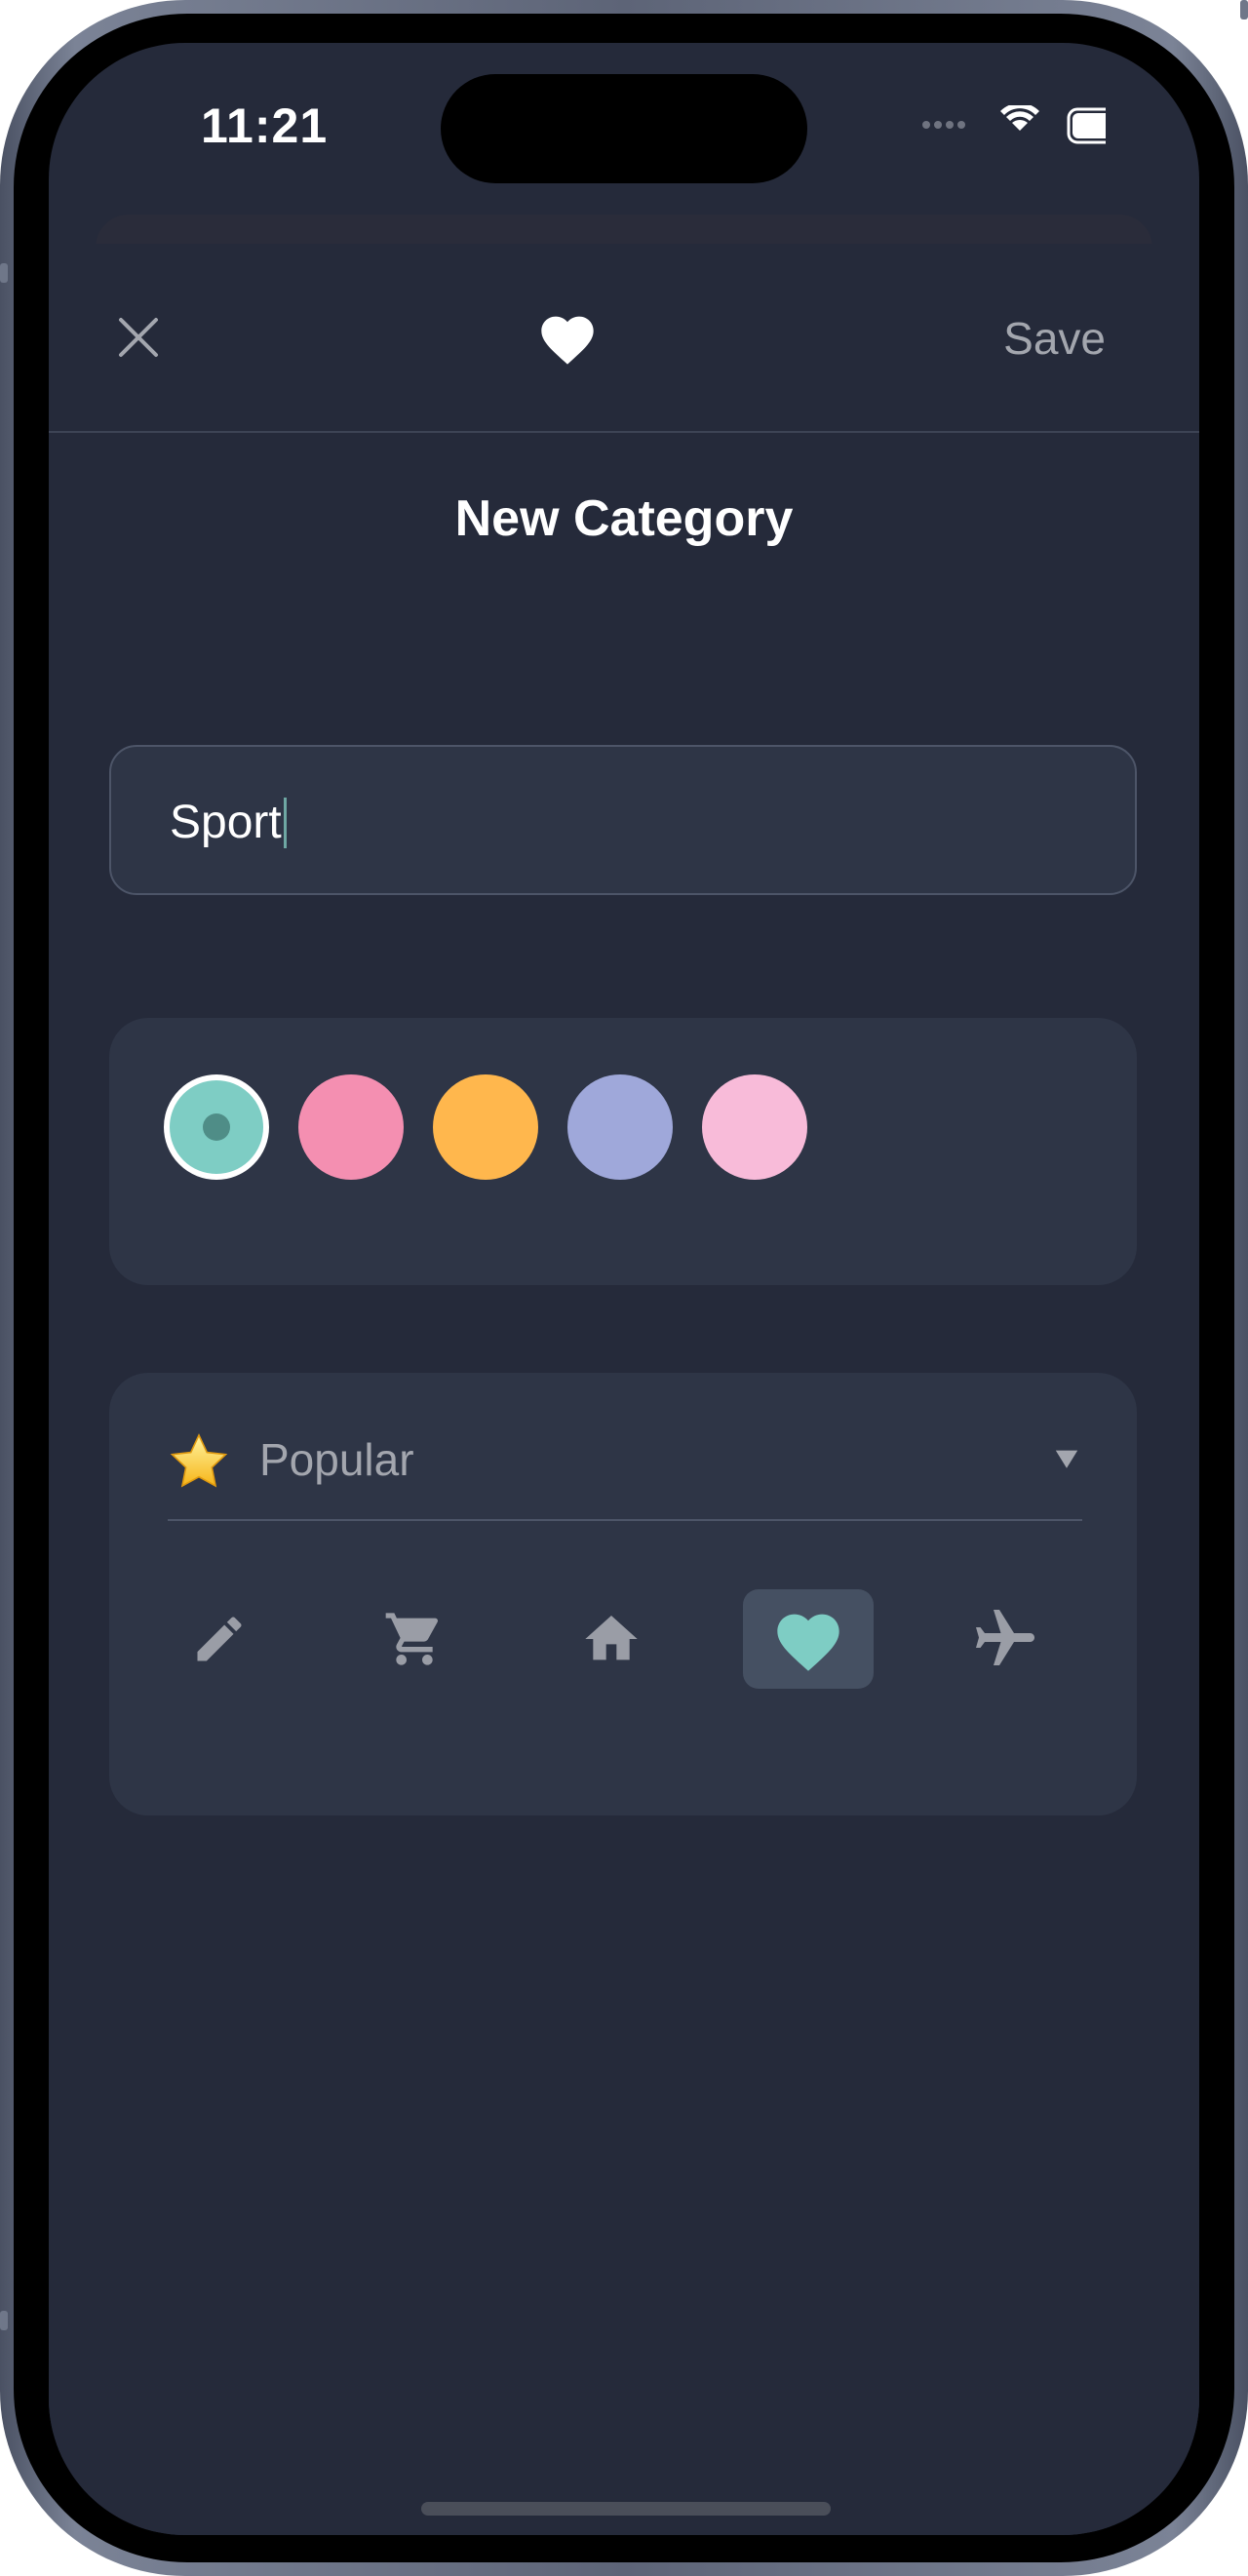 This screenshot has height=2576, width=1248. I want to click on icon-category-dropdown: Popular, so click(625, 1471).